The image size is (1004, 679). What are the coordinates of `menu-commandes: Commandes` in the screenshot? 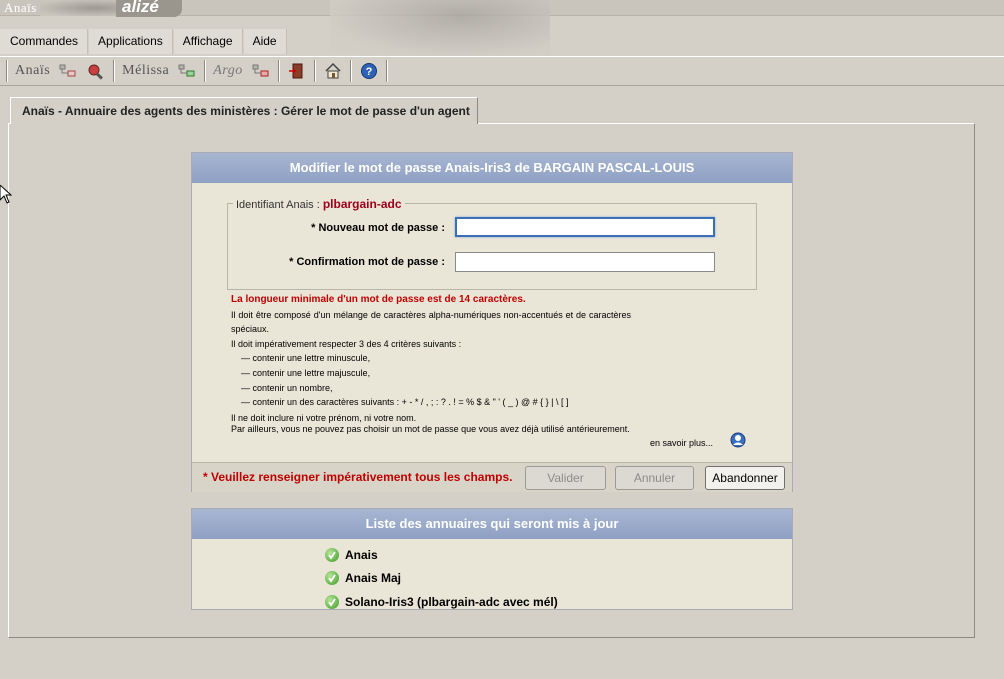 It's located at (44, 41).